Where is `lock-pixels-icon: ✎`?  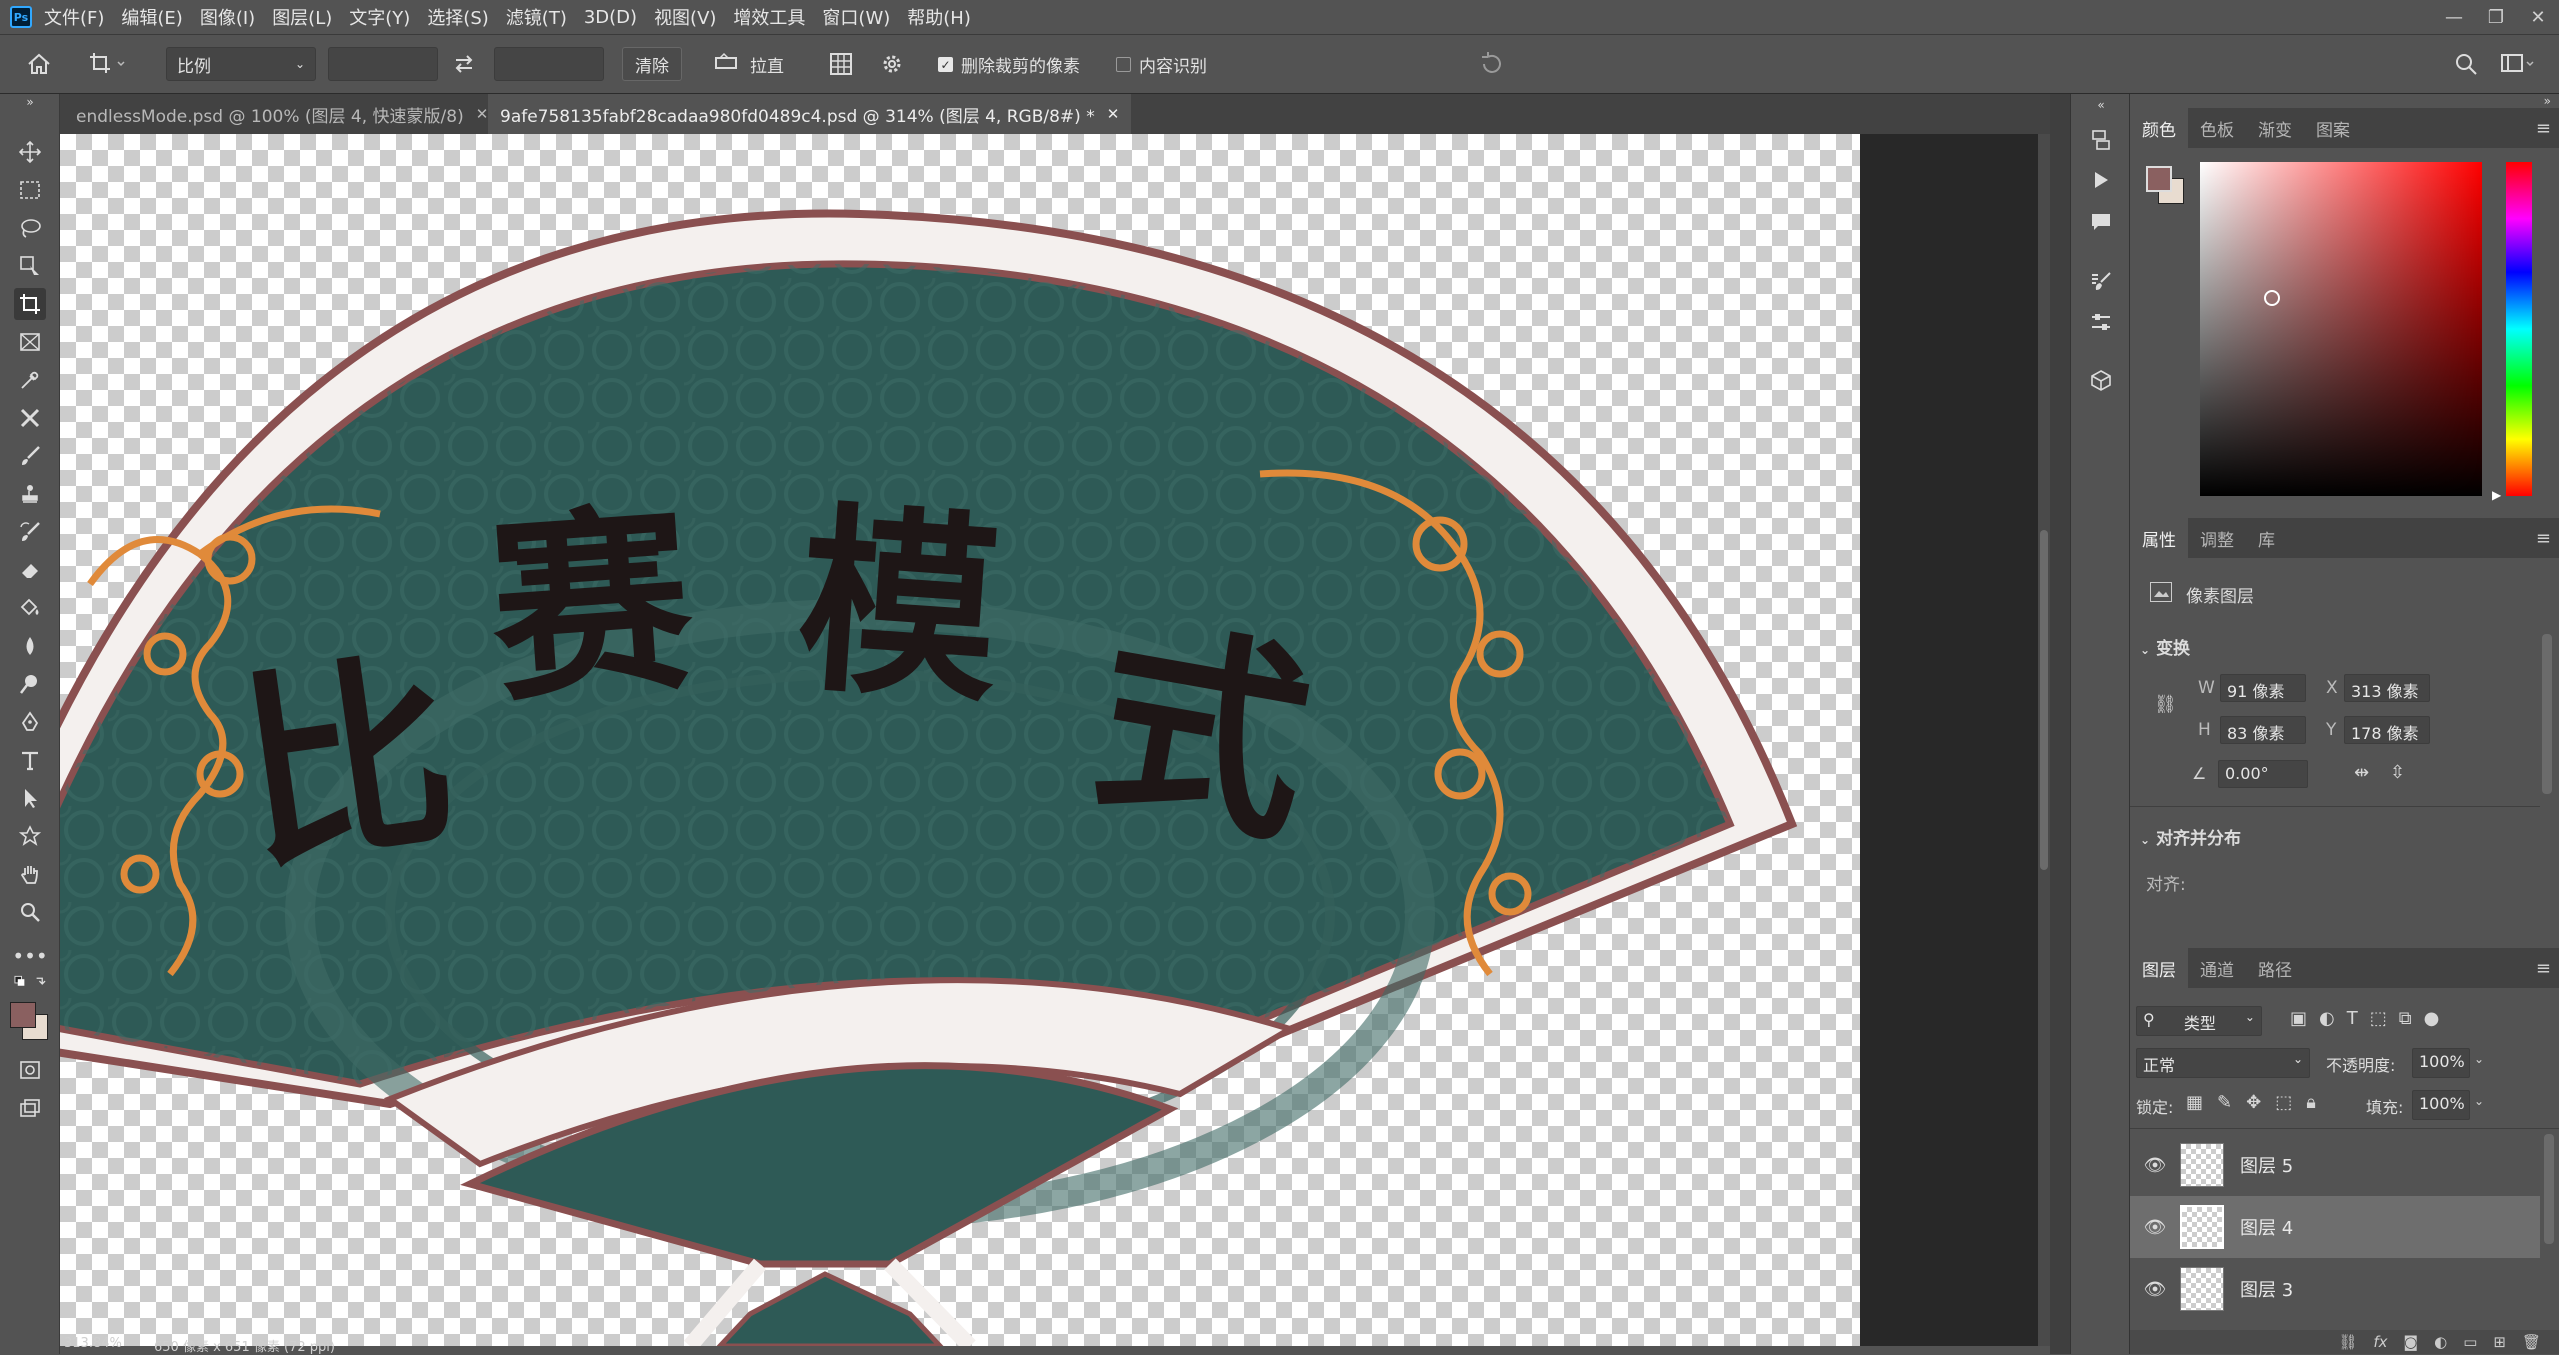 lock-pixels-icon: ✎ is located at coordinates (2224, 1102).